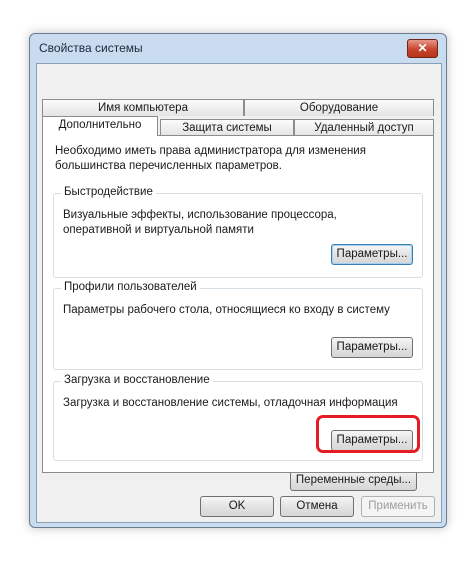 The height and width of the screenshot is (561, 474). What do you see at coordinates (108, 192) in the screenshot?
I see `performance-group-title: Быстродействие` at bounding box center [108, 192].